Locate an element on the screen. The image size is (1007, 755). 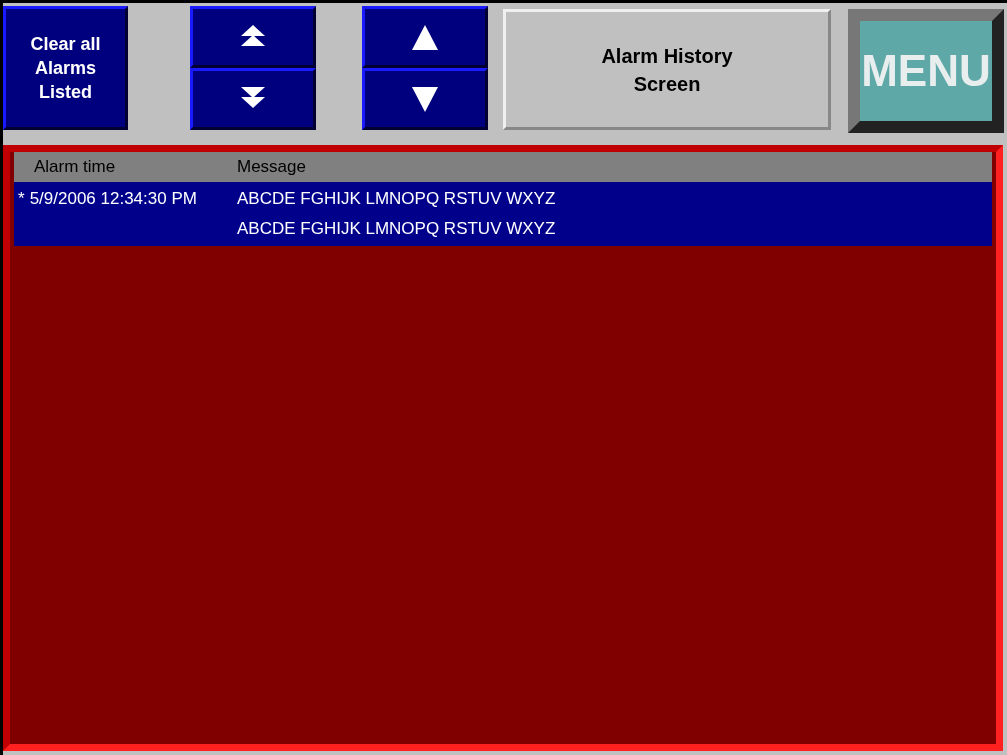
alarm-row: * 5/9/2006 12:34:30 PM ABCDE FGHIJK LMNOPQ RSTUV WXYZ ABCDE FGHIJK LMNOPQ RSTUV WXYZ is located at coordinates (503, 214).